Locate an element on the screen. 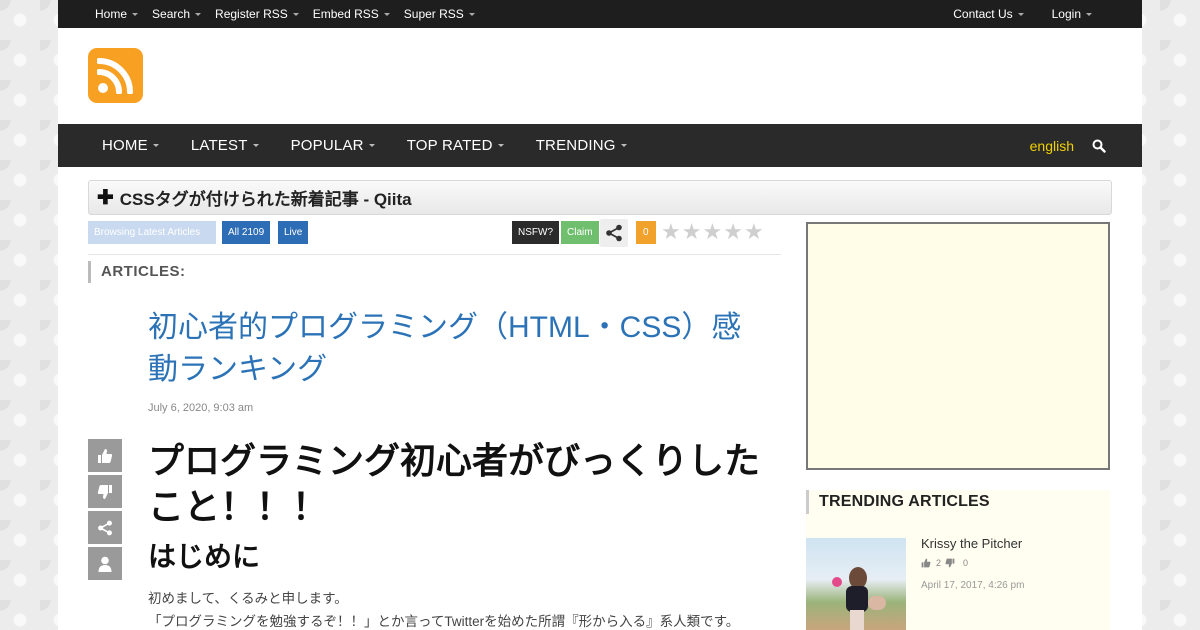 The width and height of the screenshot is (1200, 630). nav-top-rated: TOP RATED is located at coordinates (455, 145).